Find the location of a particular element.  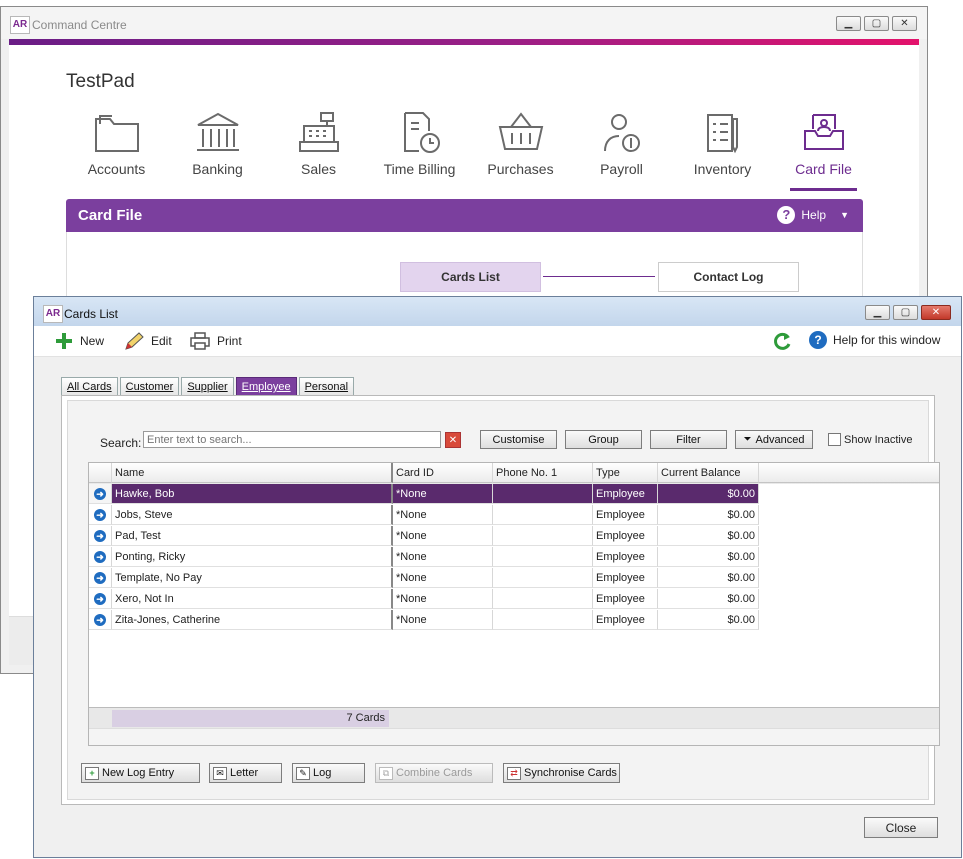

folder-icon is located at coordinates (116, 133).